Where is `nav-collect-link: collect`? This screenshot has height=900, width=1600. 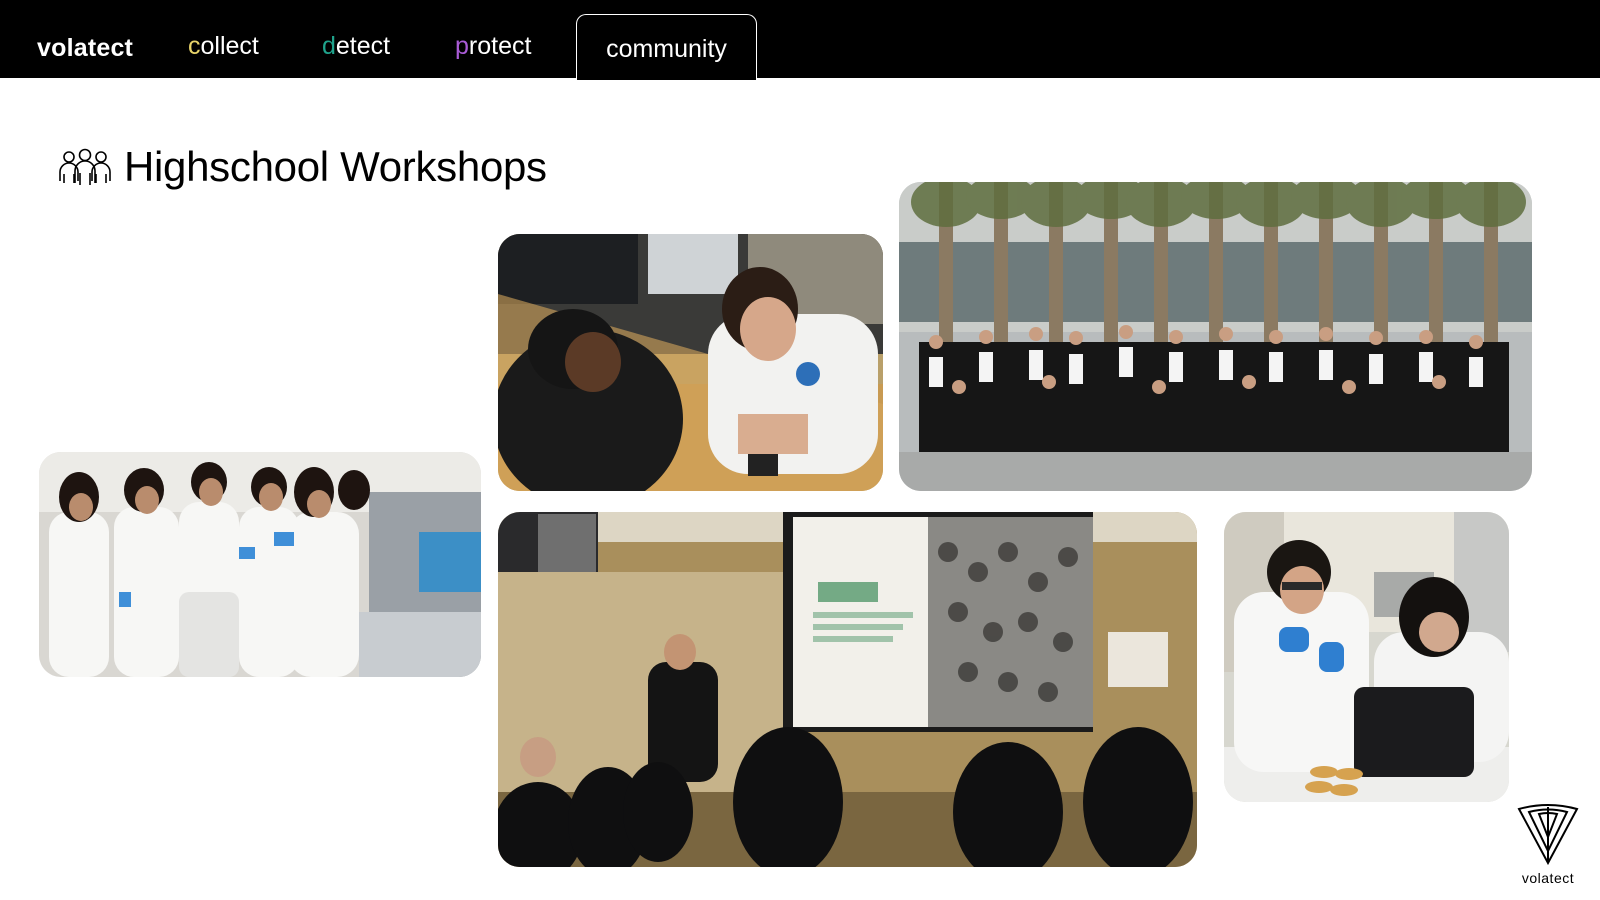 nav-collect-link: collect is located at coordinates (223, 46).